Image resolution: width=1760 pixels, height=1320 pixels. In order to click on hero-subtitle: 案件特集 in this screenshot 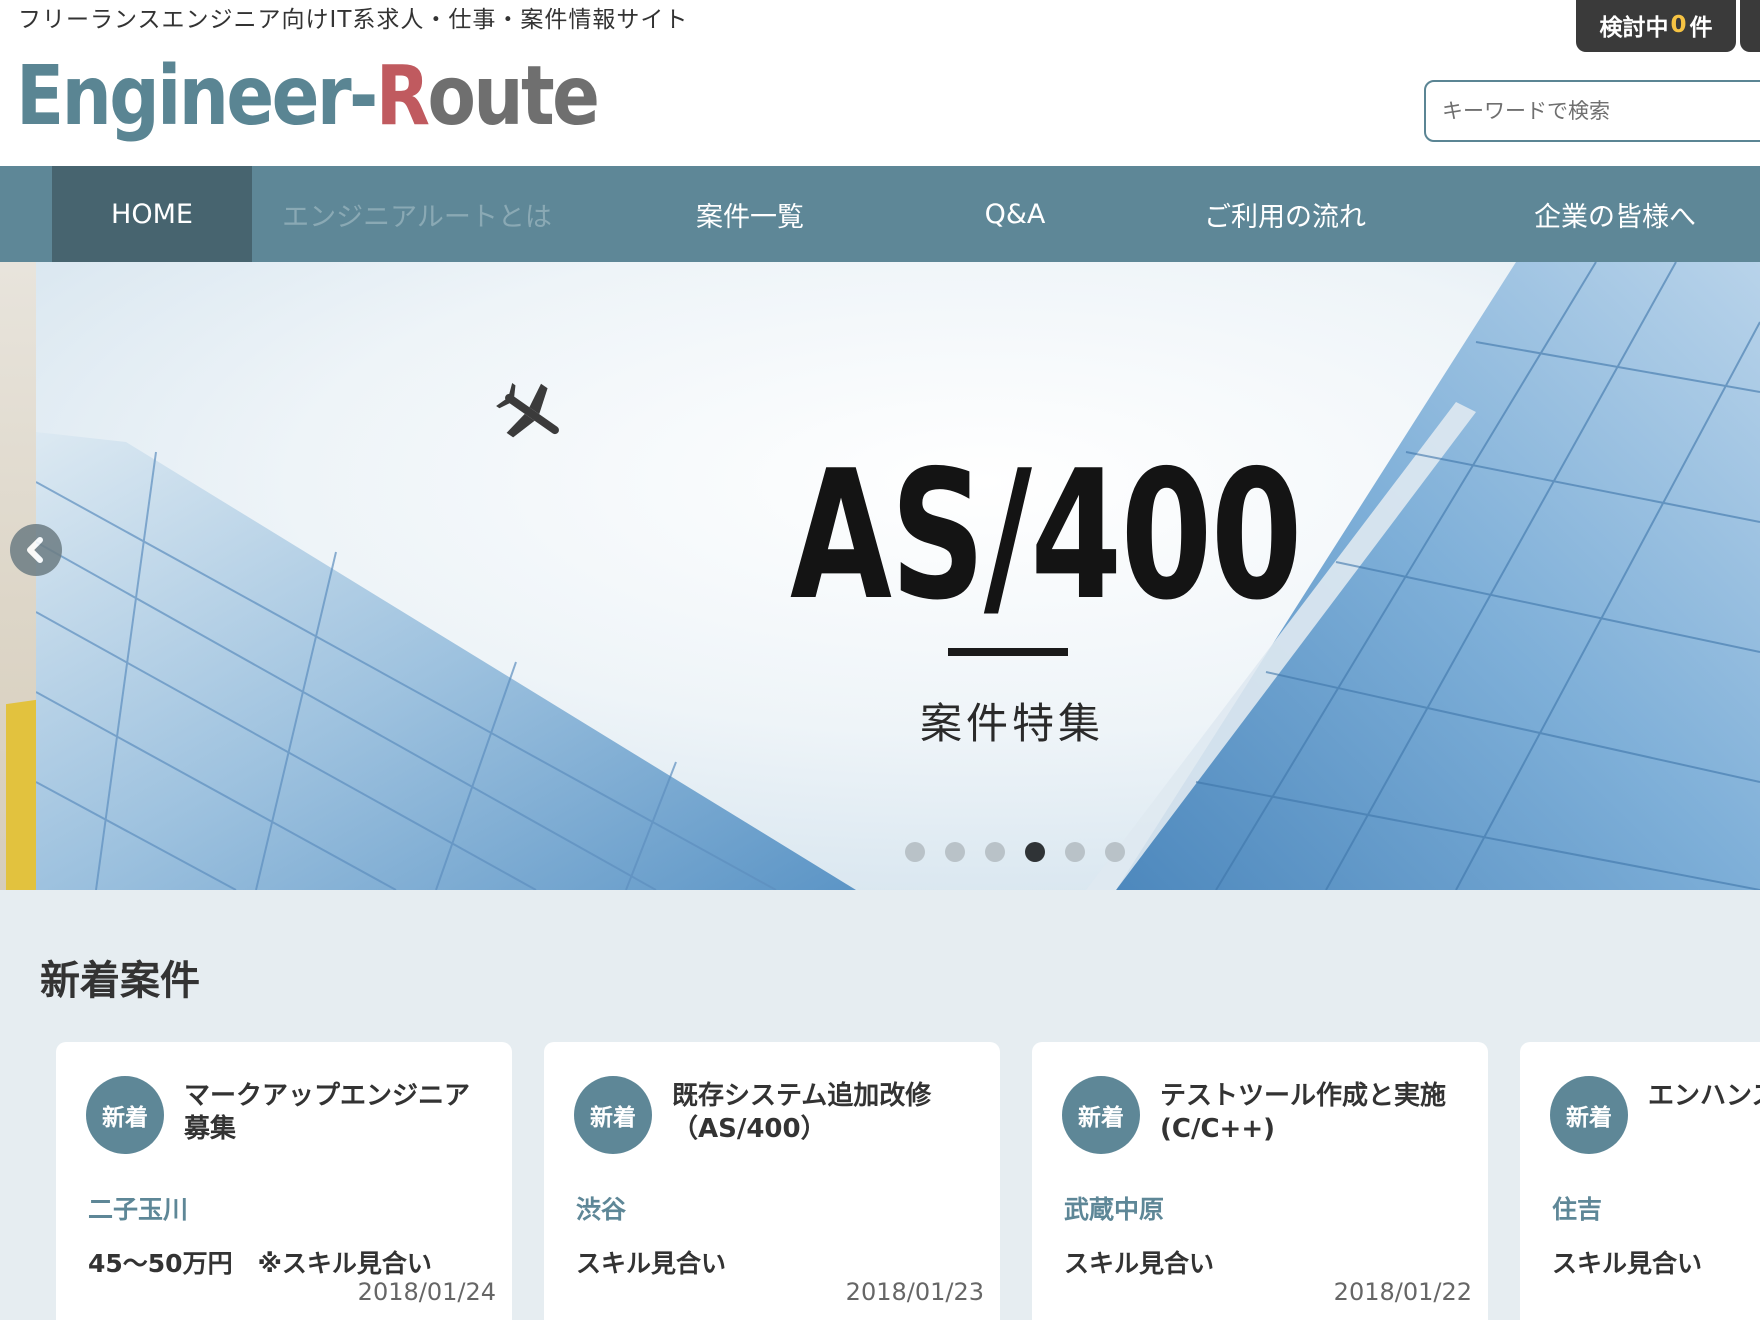, I will do `click(1012, 723)`.